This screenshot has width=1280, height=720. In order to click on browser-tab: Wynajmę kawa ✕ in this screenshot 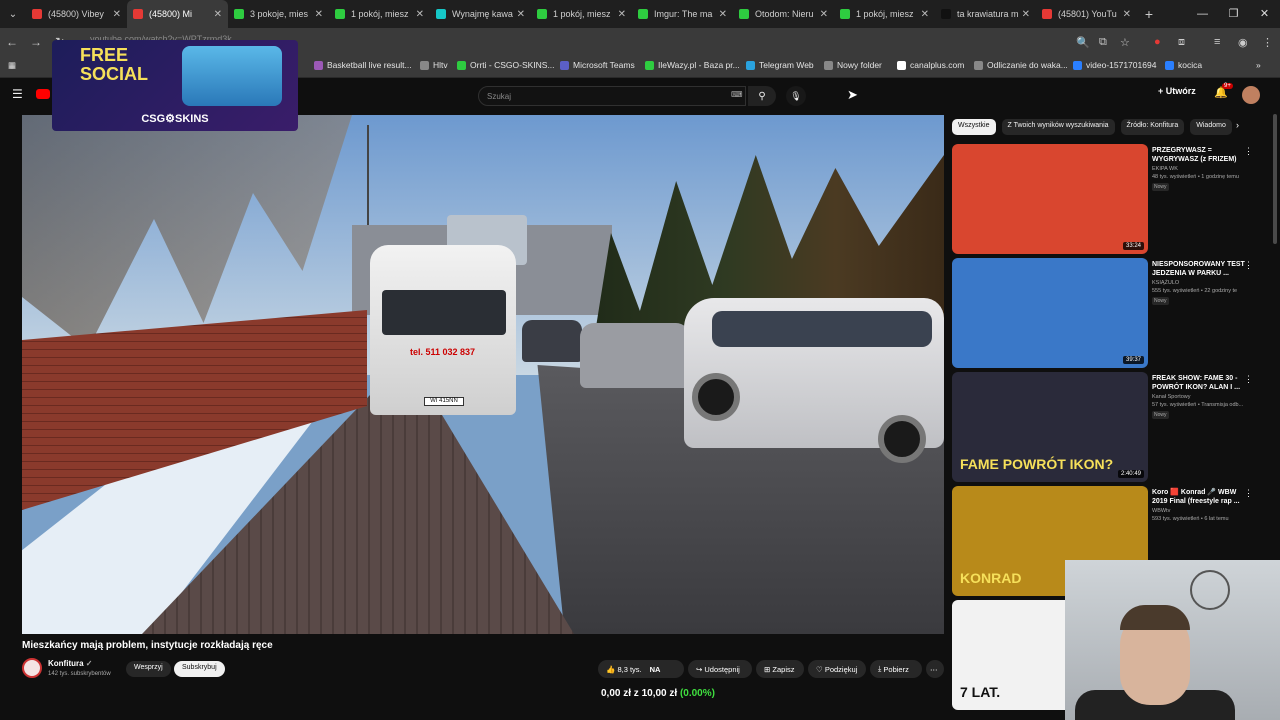, I will do `click(480, 14)`.